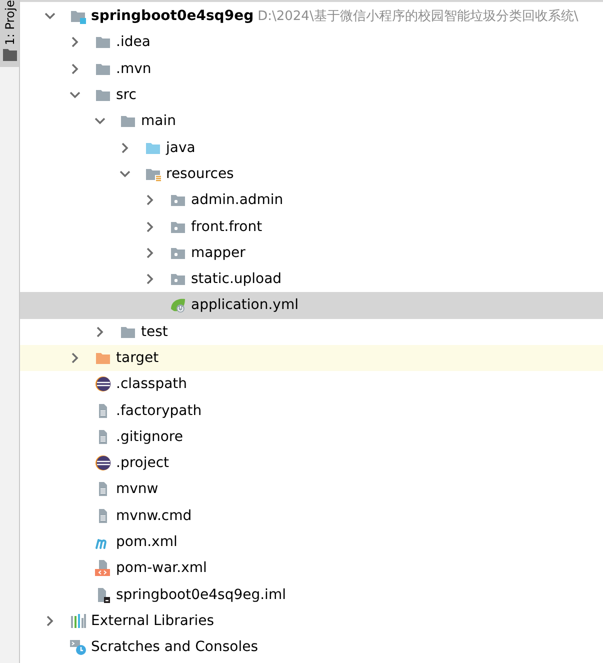 Image resolution: width=603 pixels, height=663 pixels. What do you see at coordinates (147, 542) in the screenshot?
I see `item-label: pom.xml` at bounding box center [147, 542].